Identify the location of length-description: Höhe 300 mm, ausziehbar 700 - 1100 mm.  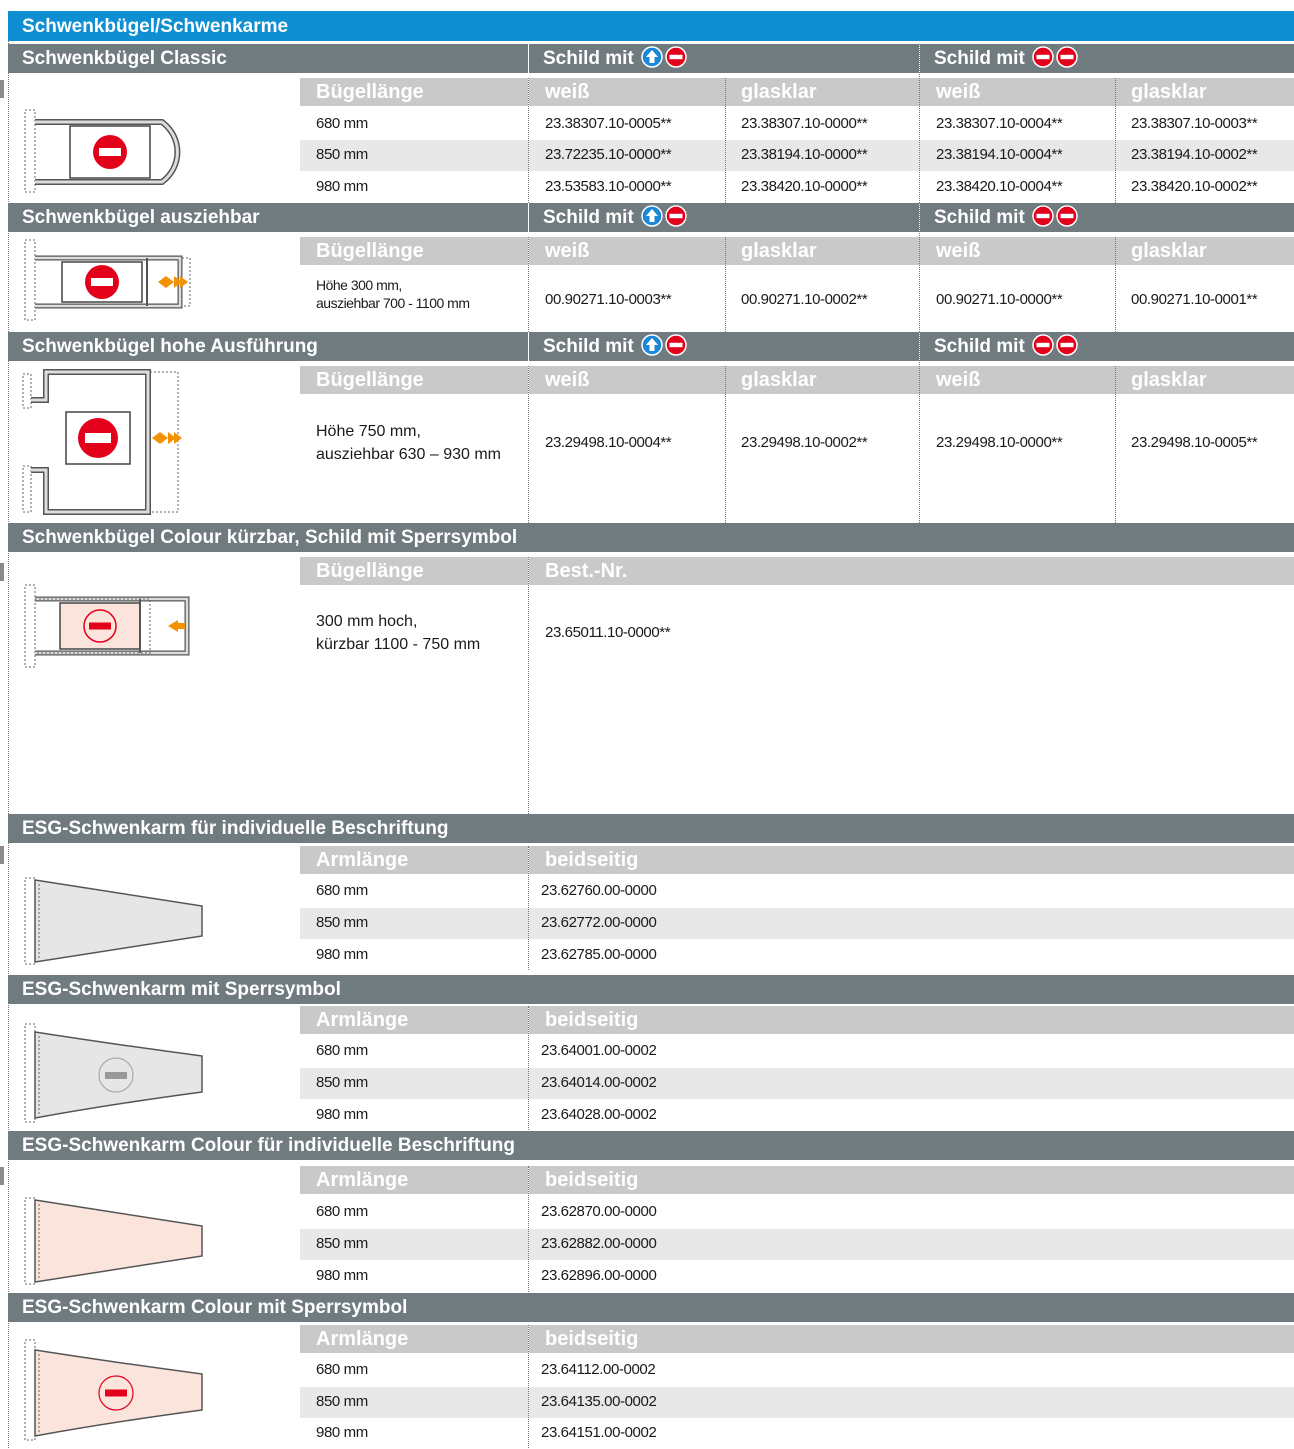
(414, 294).